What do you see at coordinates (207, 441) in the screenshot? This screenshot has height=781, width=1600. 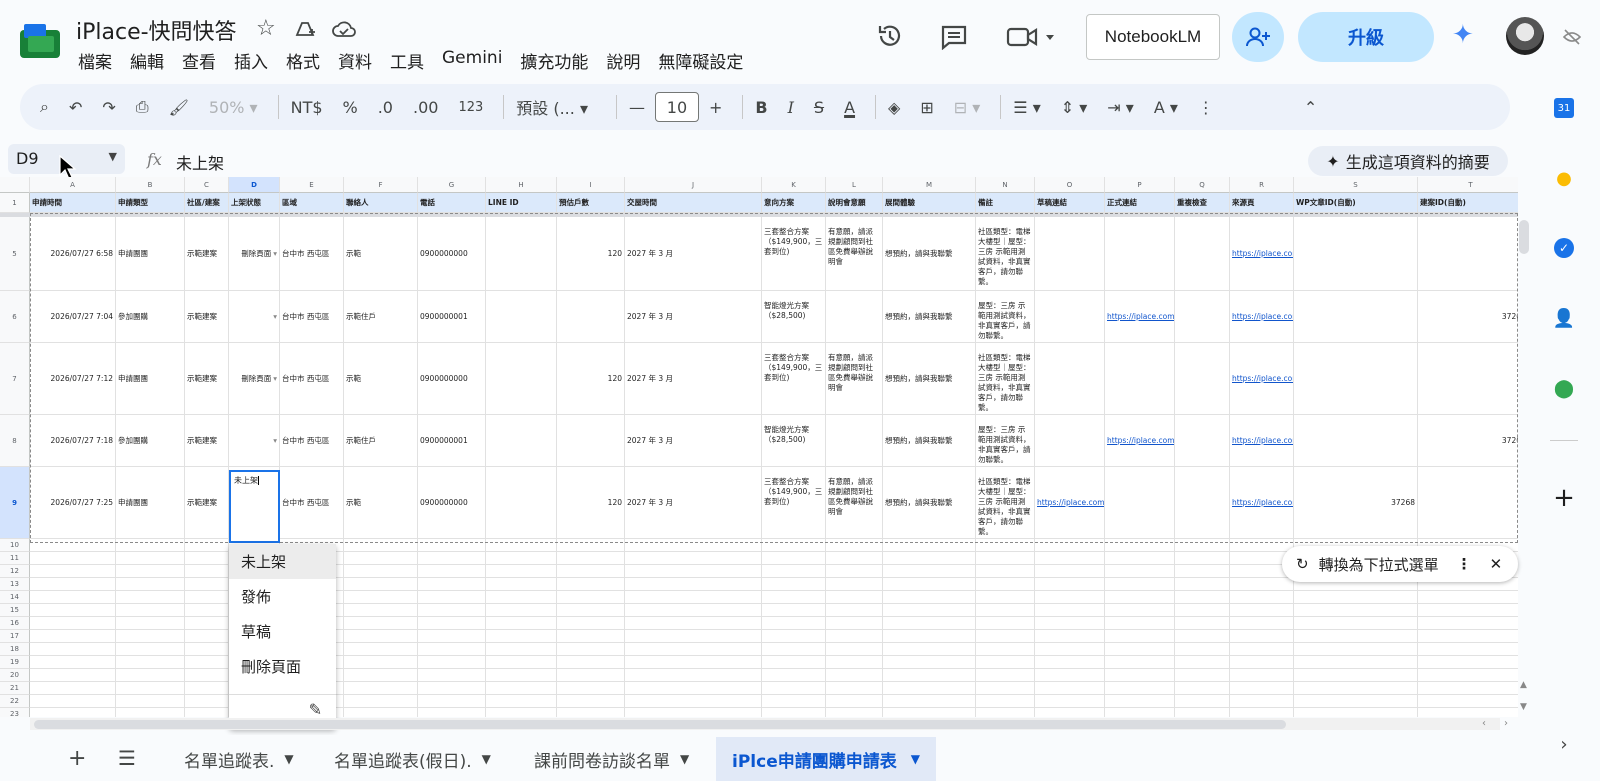 I see `table-cell: 示範建案` at bounding box center [207, 441].